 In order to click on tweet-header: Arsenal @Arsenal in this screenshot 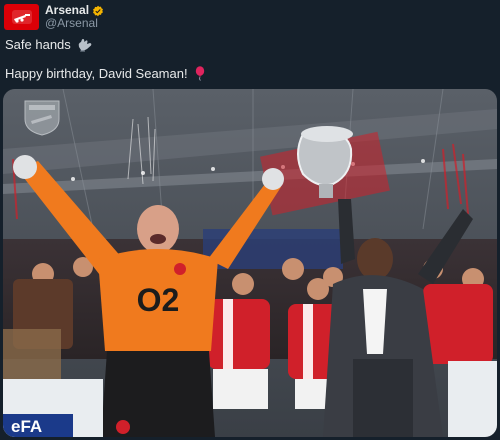, I will do `click(54, 17)`.